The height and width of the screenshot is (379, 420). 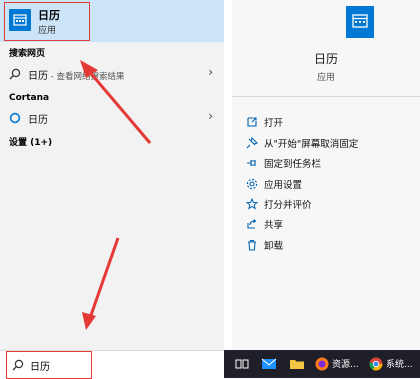 I want to click on task-view-icon, so click(x=242, y=364).